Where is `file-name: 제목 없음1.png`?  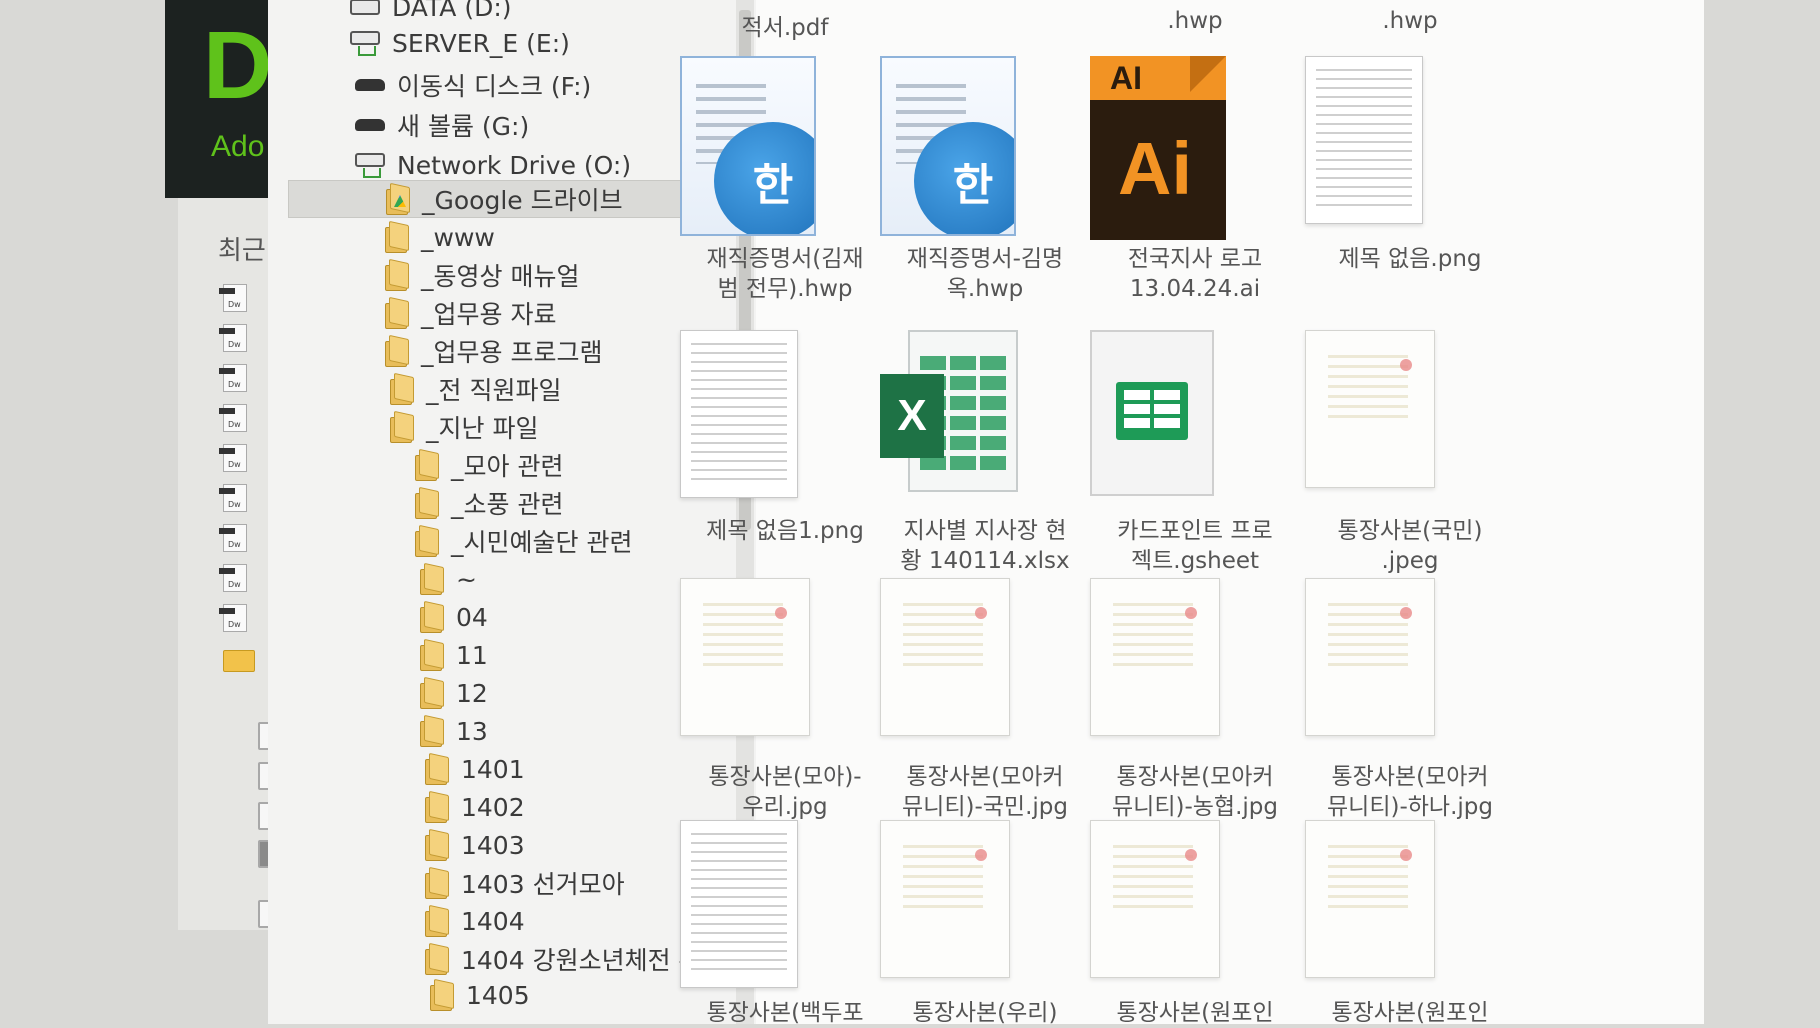
file-name: 제목 없음1.png is located at coordinates (785, 531).